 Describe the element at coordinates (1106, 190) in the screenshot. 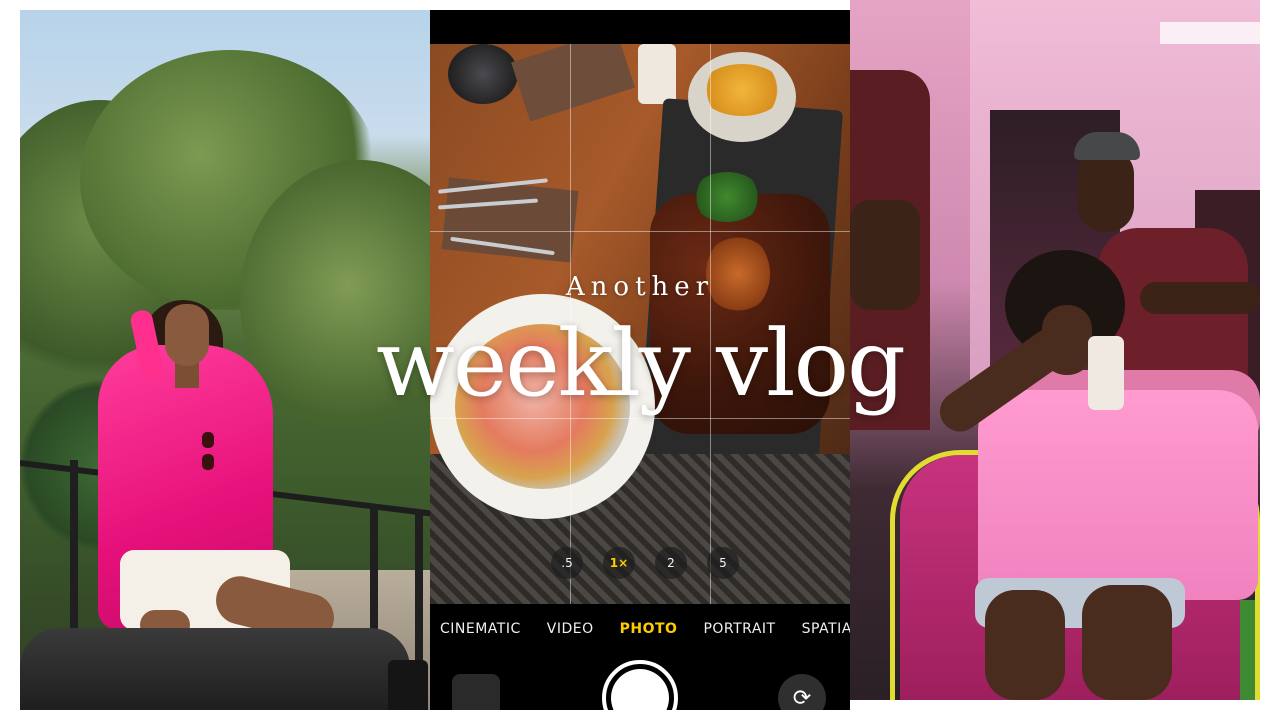

I see `stylist-head` at that location.